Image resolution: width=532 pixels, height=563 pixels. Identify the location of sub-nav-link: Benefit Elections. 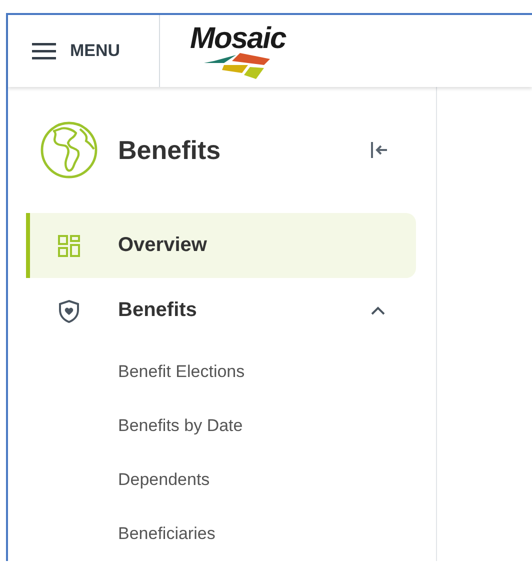
(135, 372).